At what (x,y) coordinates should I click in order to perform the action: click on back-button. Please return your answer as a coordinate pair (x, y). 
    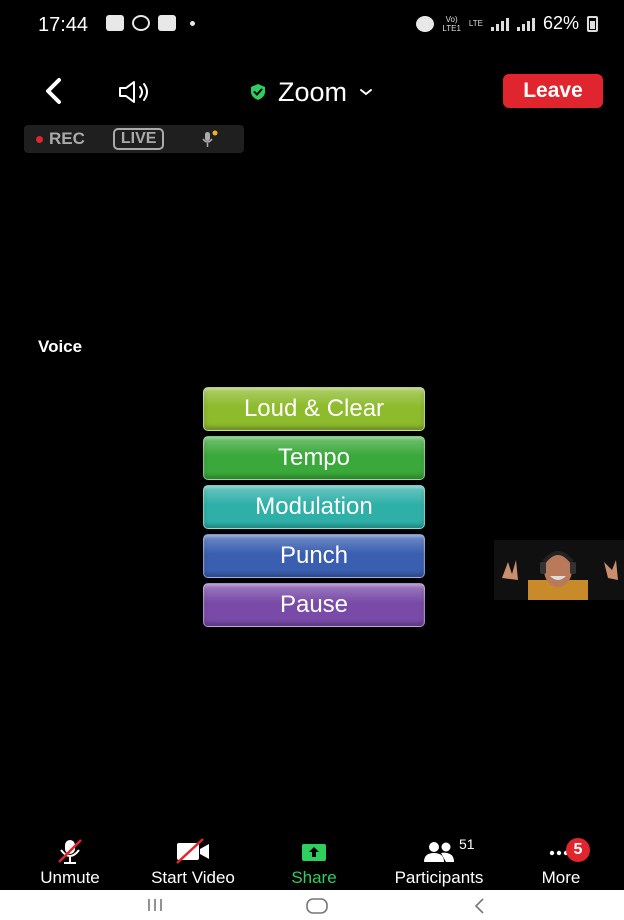
    Looking at the image, I should click on (55, 91).